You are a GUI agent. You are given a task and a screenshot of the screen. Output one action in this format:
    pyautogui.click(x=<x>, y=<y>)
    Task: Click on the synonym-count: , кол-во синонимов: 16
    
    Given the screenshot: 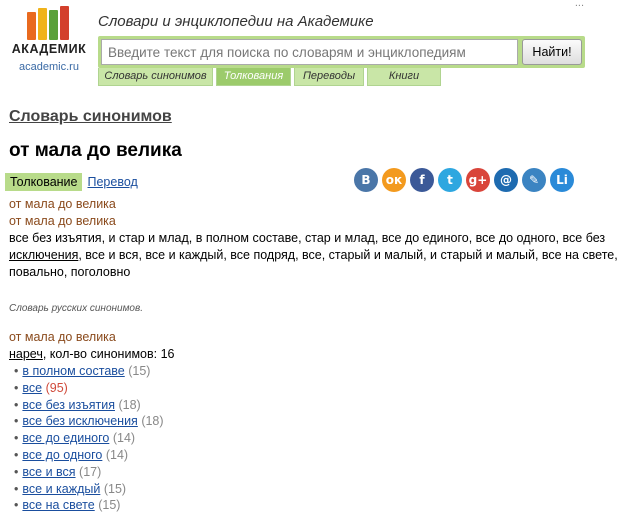 What is the action you would take?
    pyautogui.click(x=108, y=354)
    